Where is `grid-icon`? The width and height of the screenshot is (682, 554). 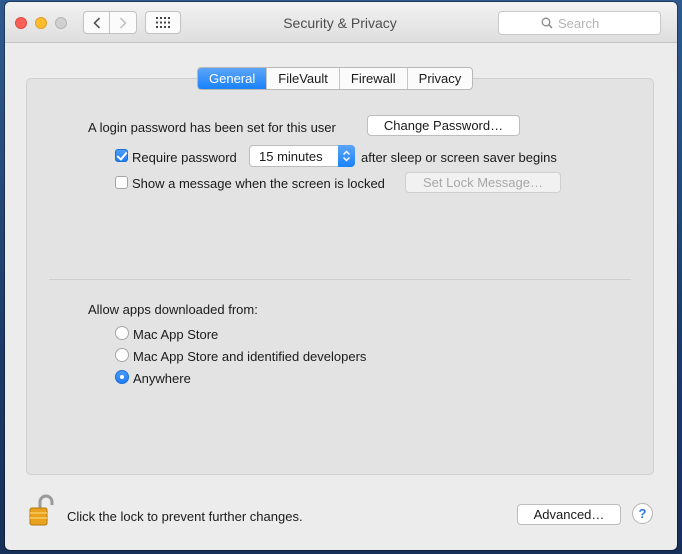 grid-icon is located at coordinates (163, 22).